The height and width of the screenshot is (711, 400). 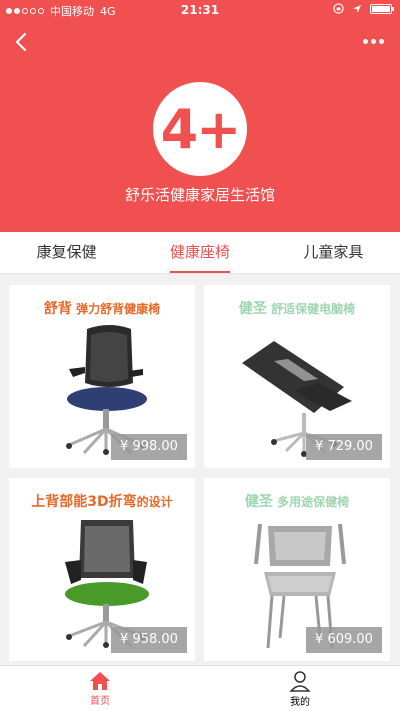 What do you see at coordinates (338, 8) in the screenshot?
I see `lock-rotation-icon` at bounding box center [338, 8].